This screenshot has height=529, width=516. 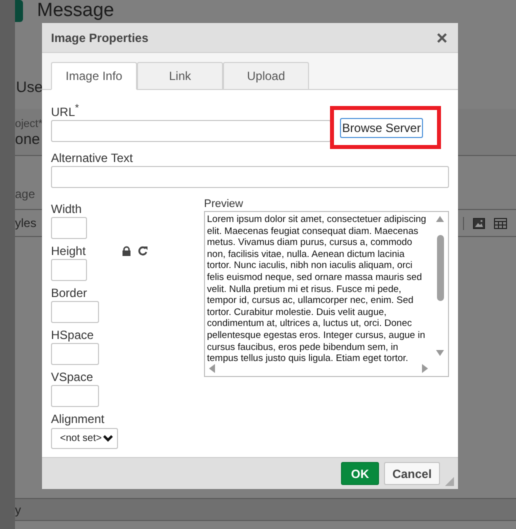 What do you see at coordinates (25, 194) in the screenshot?
I see `section-label: age` at bounding box center [25, 194].